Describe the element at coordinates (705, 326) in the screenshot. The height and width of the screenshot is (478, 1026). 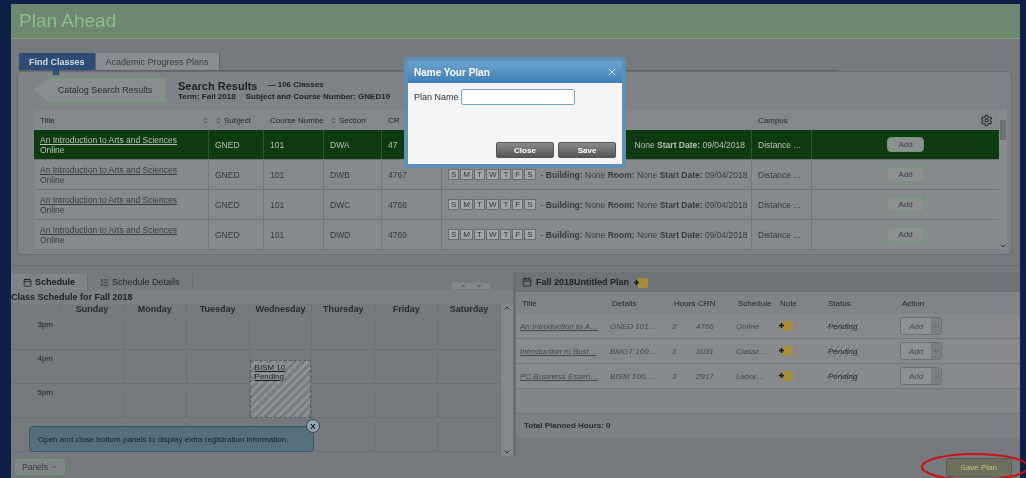
I see `table-cell-text: 4766` at that location.